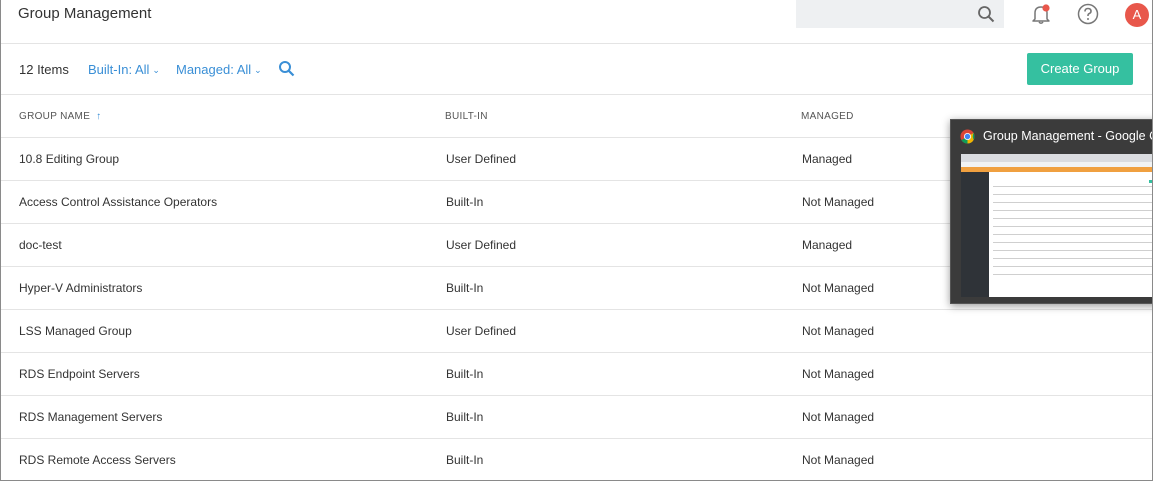 This screenshot has height=481, width=1153. I want to click on managed-filter-label: Managed: All, so click(214, 69).